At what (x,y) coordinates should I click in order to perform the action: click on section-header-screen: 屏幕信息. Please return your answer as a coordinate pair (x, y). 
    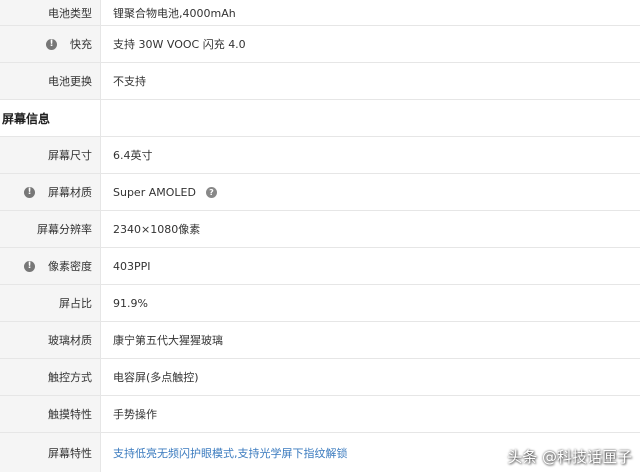
    Looking at the image, I should click on (320, 118).